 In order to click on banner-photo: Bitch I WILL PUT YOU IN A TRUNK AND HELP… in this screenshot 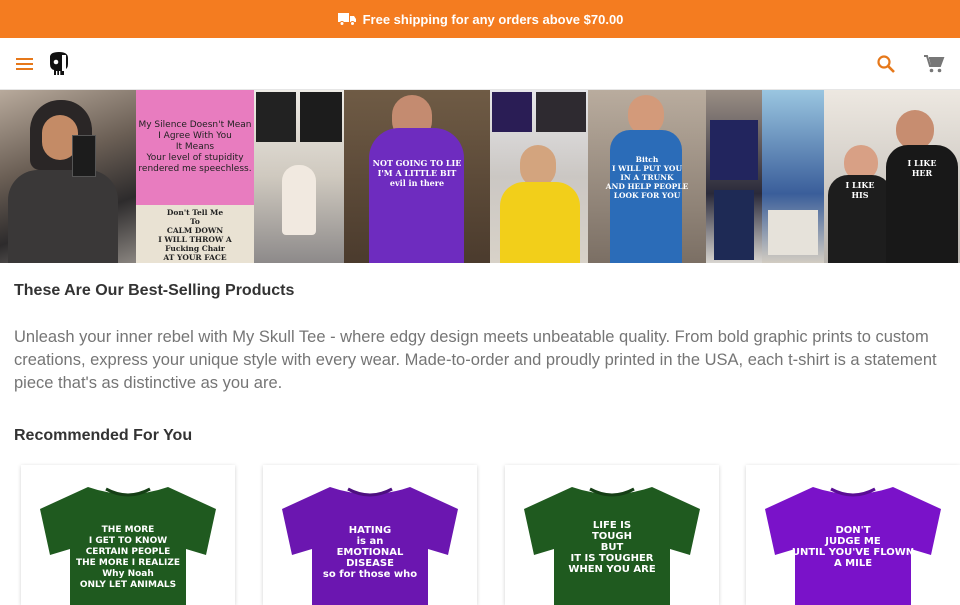, I will do `click(647, 176)`.